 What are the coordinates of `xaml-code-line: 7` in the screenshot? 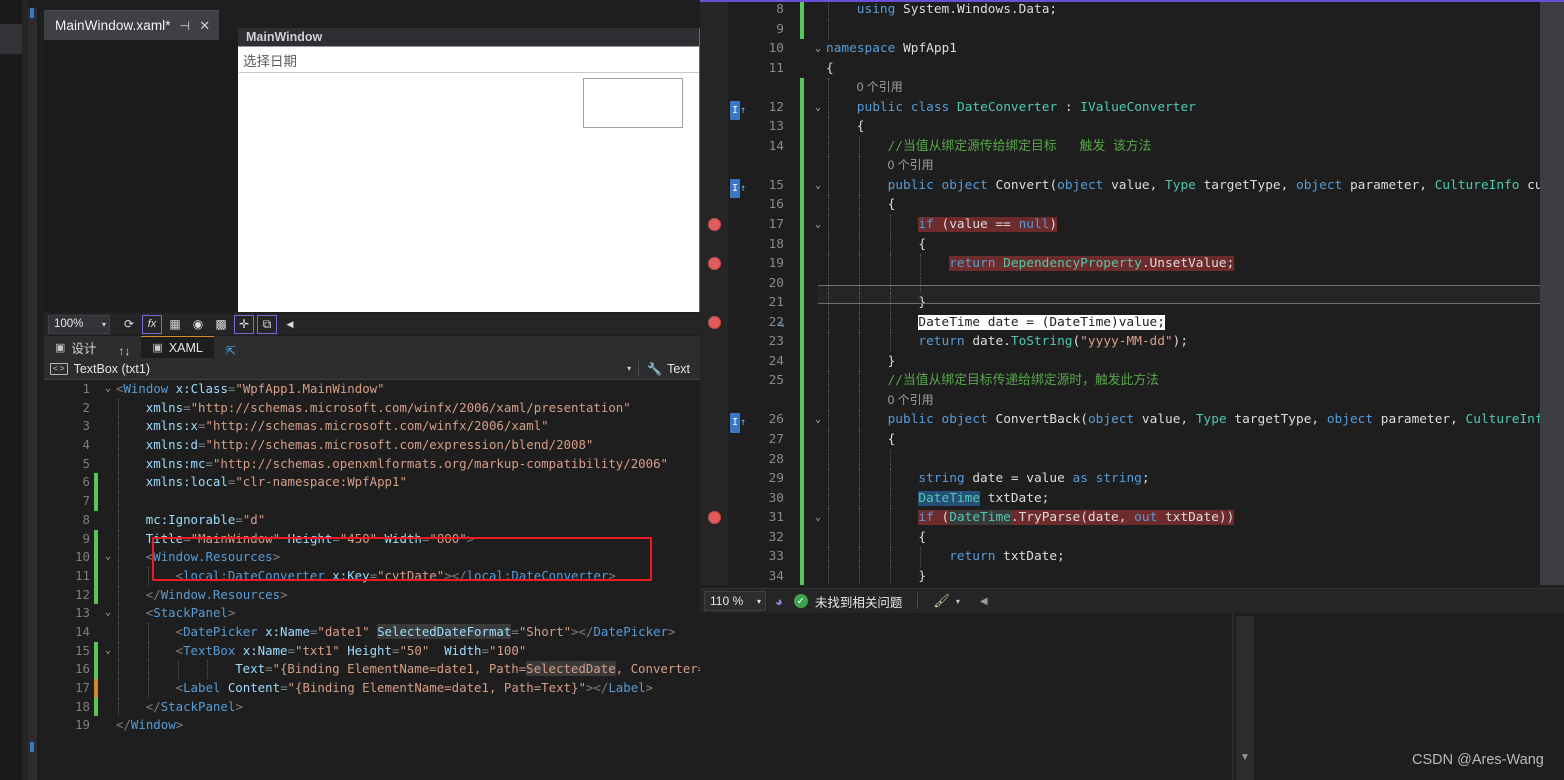 It's located at (372, 501).